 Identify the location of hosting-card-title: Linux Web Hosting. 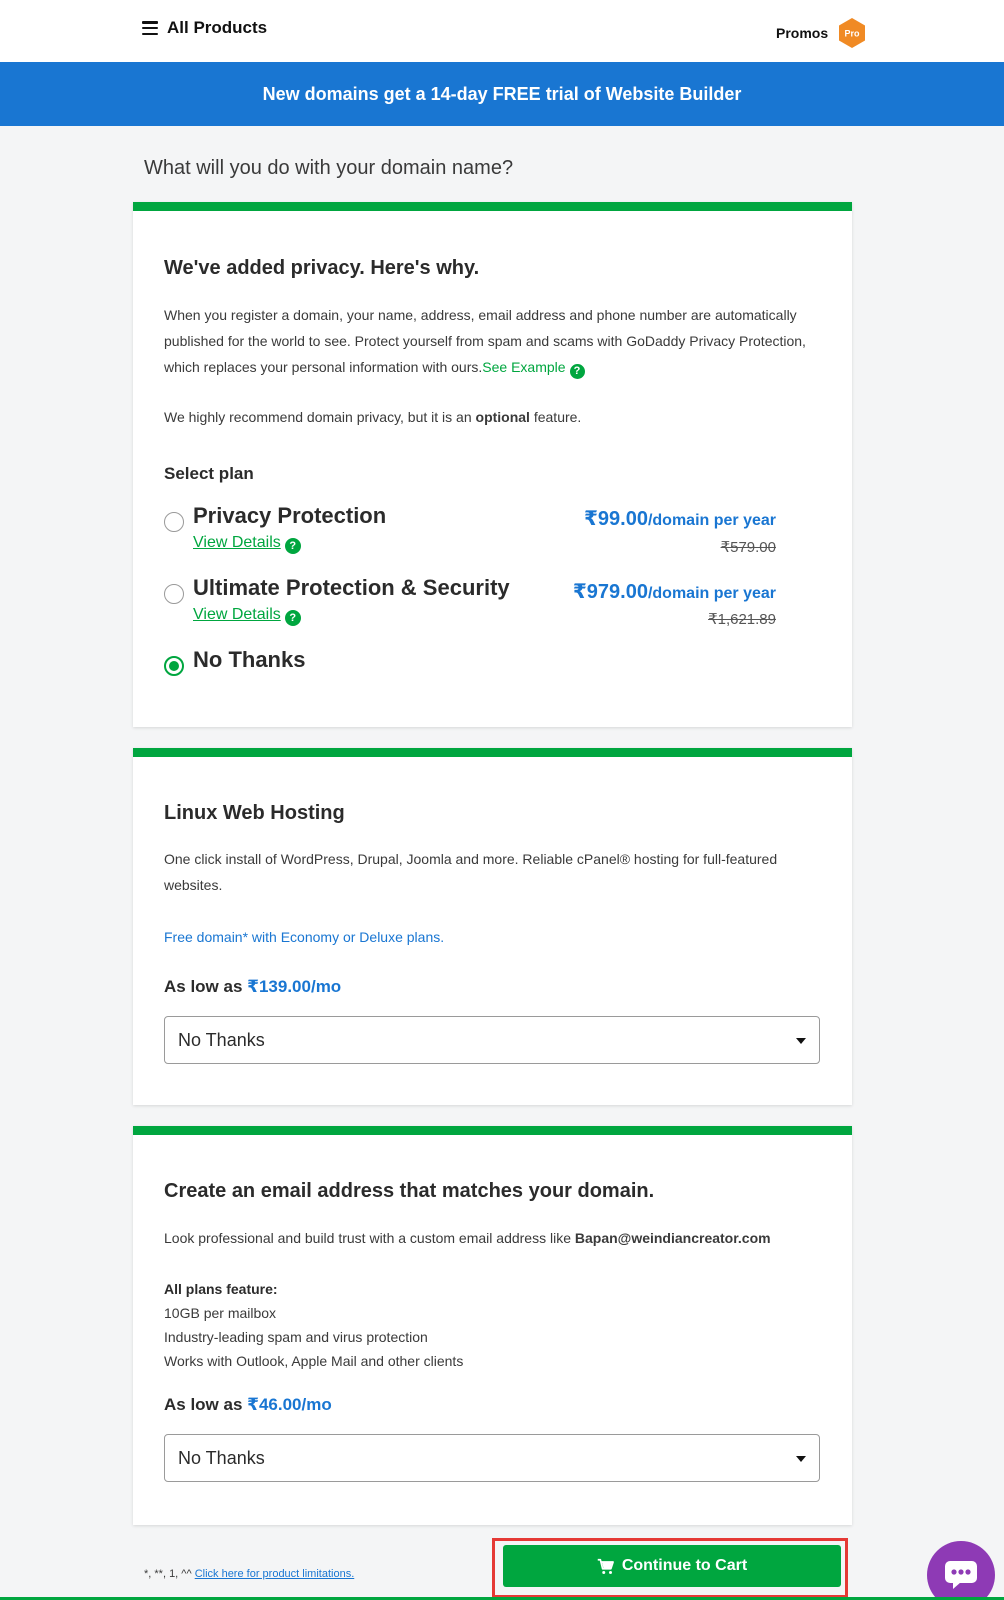
(254, 813).